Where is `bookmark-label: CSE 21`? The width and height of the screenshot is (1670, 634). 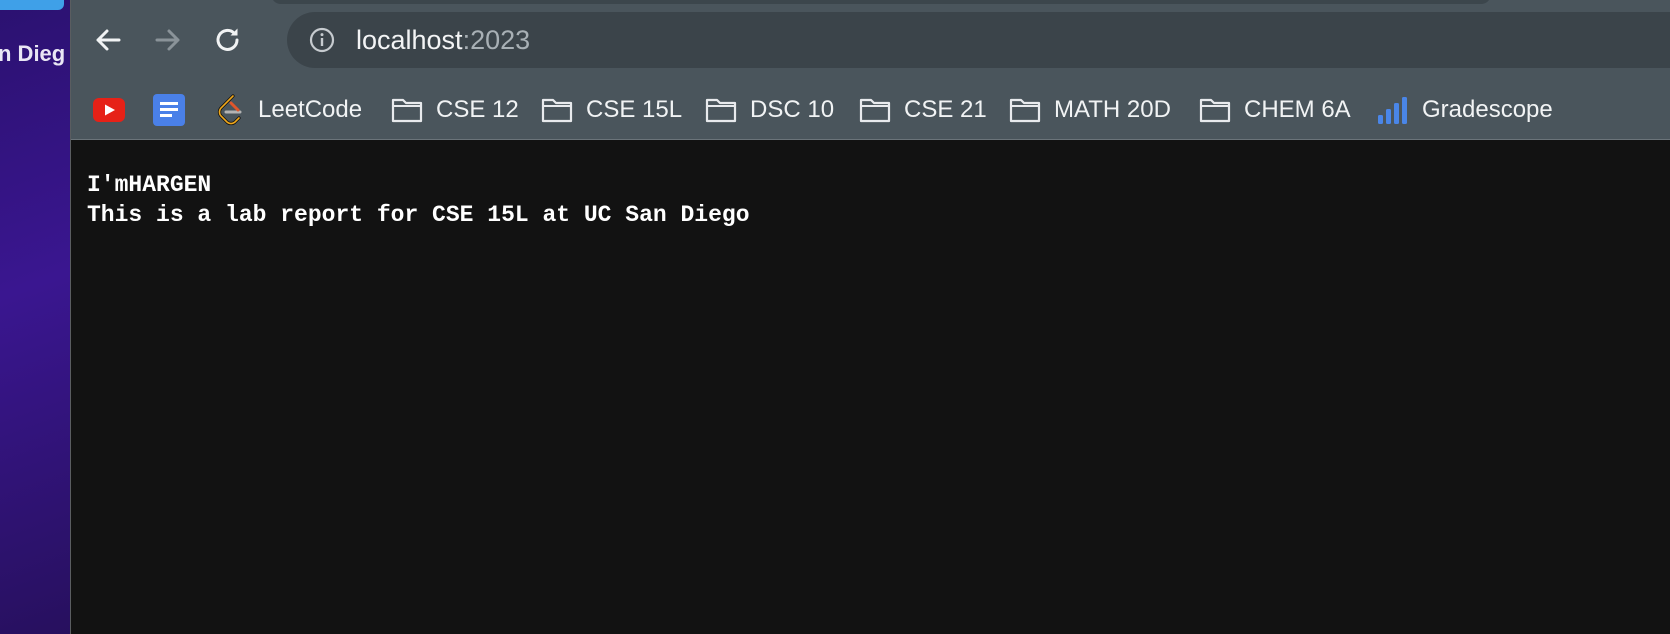 bookmark-label: CSE 21 is located at coordinates (945, 109).